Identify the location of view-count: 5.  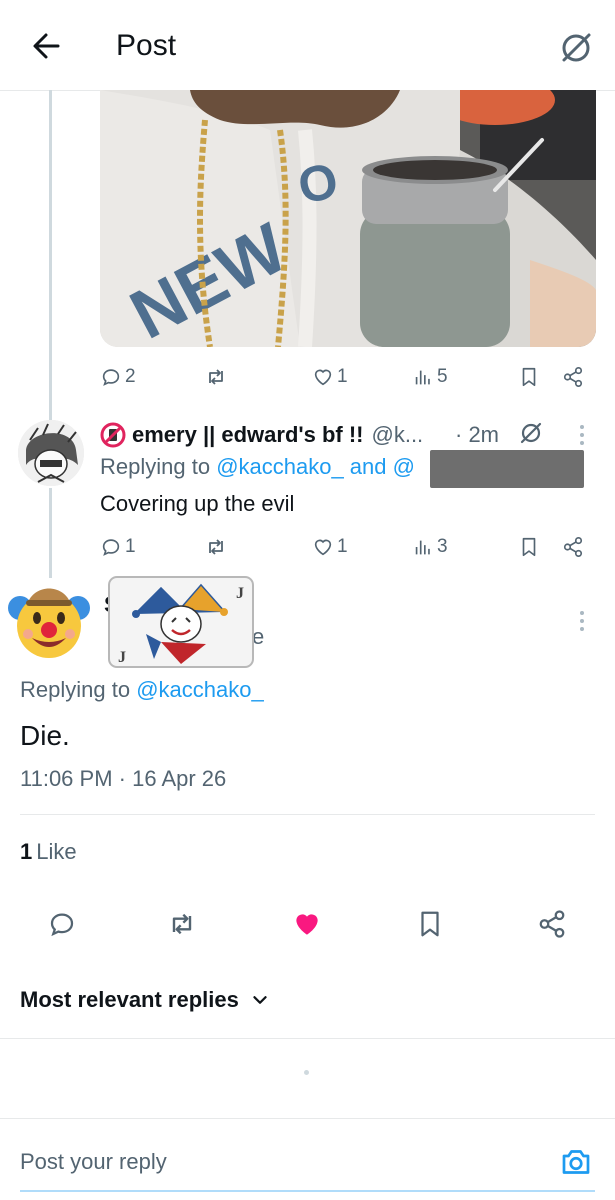
(442, 376).